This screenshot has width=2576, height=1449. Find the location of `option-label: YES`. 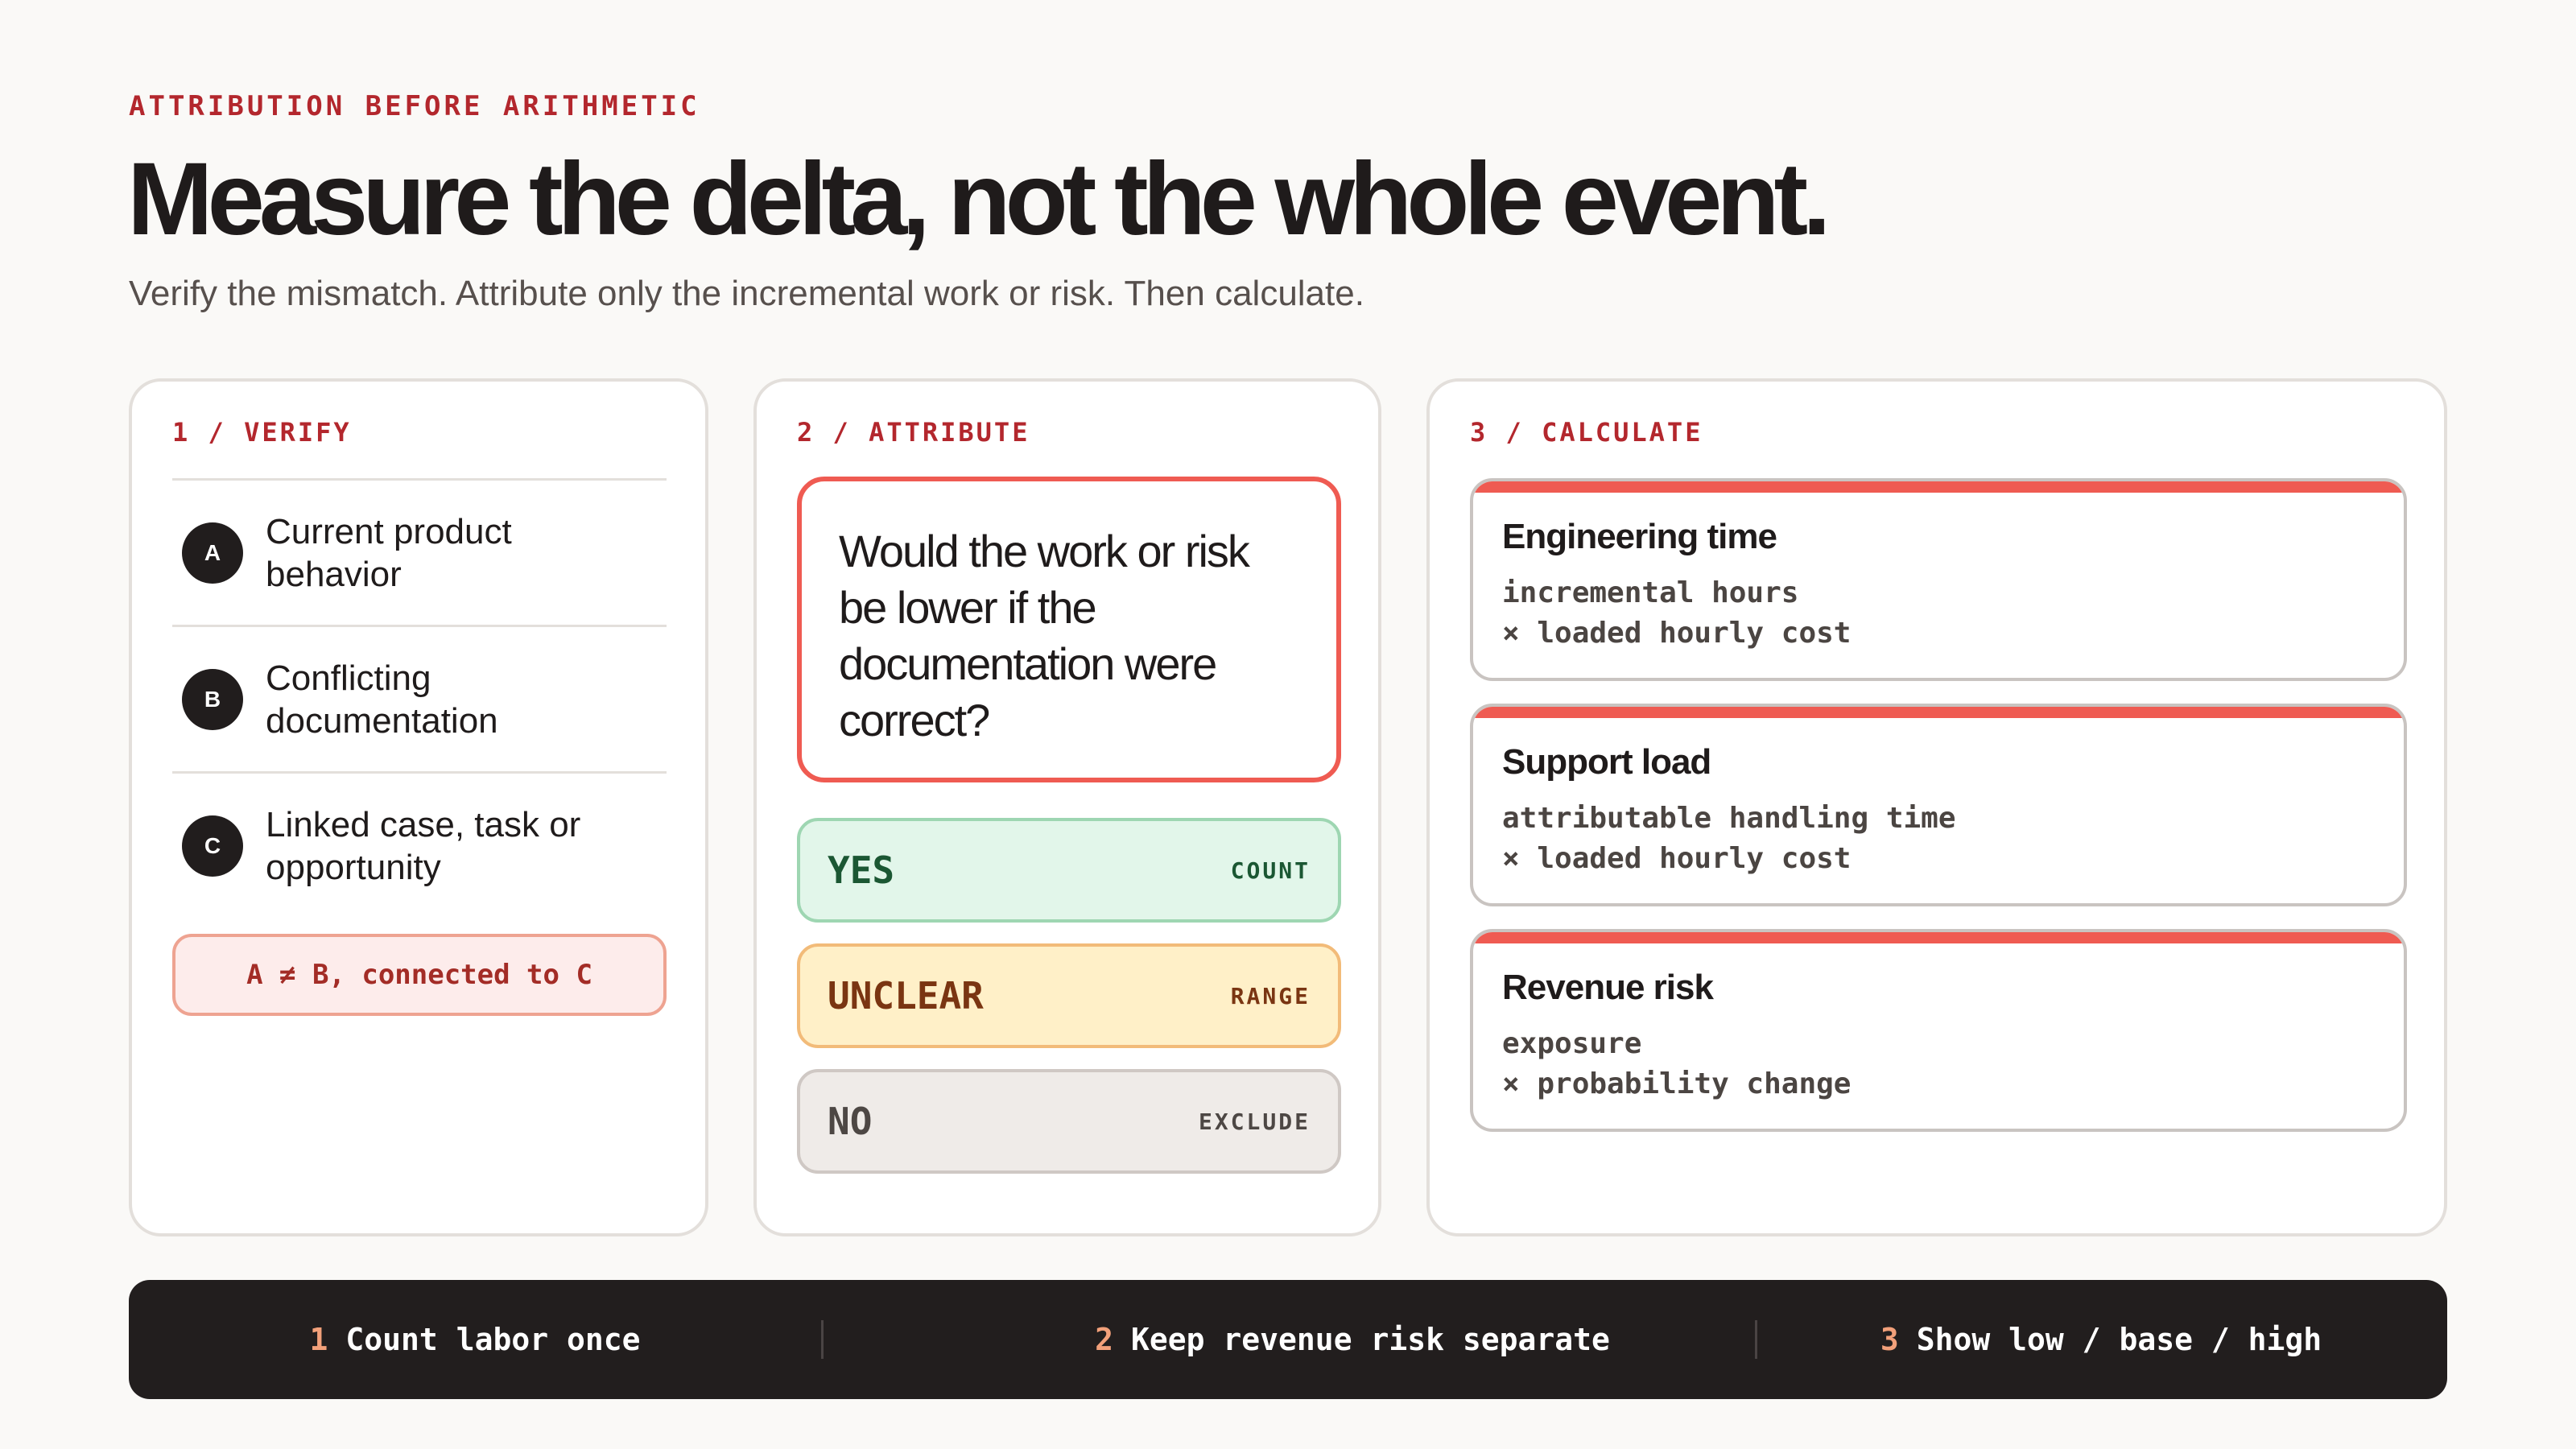

option-label: YES is located at coordinates (861, 870).